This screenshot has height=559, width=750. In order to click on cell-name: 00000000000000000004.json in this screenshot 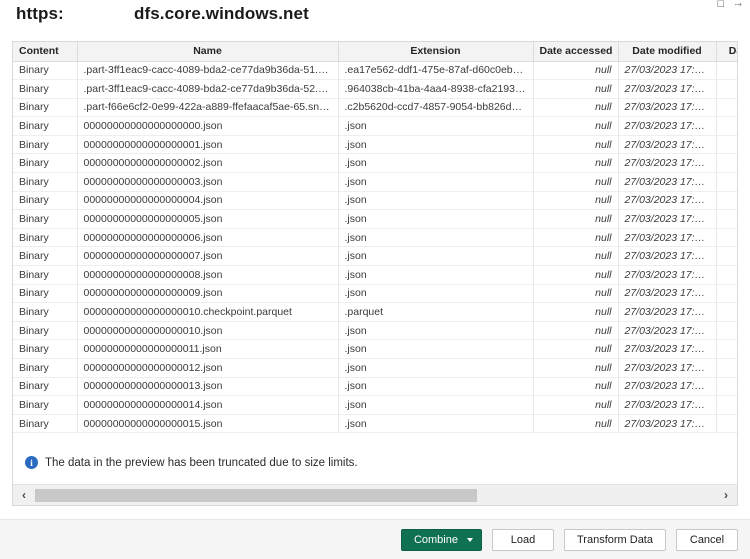, I will do `click(208, 201)`.